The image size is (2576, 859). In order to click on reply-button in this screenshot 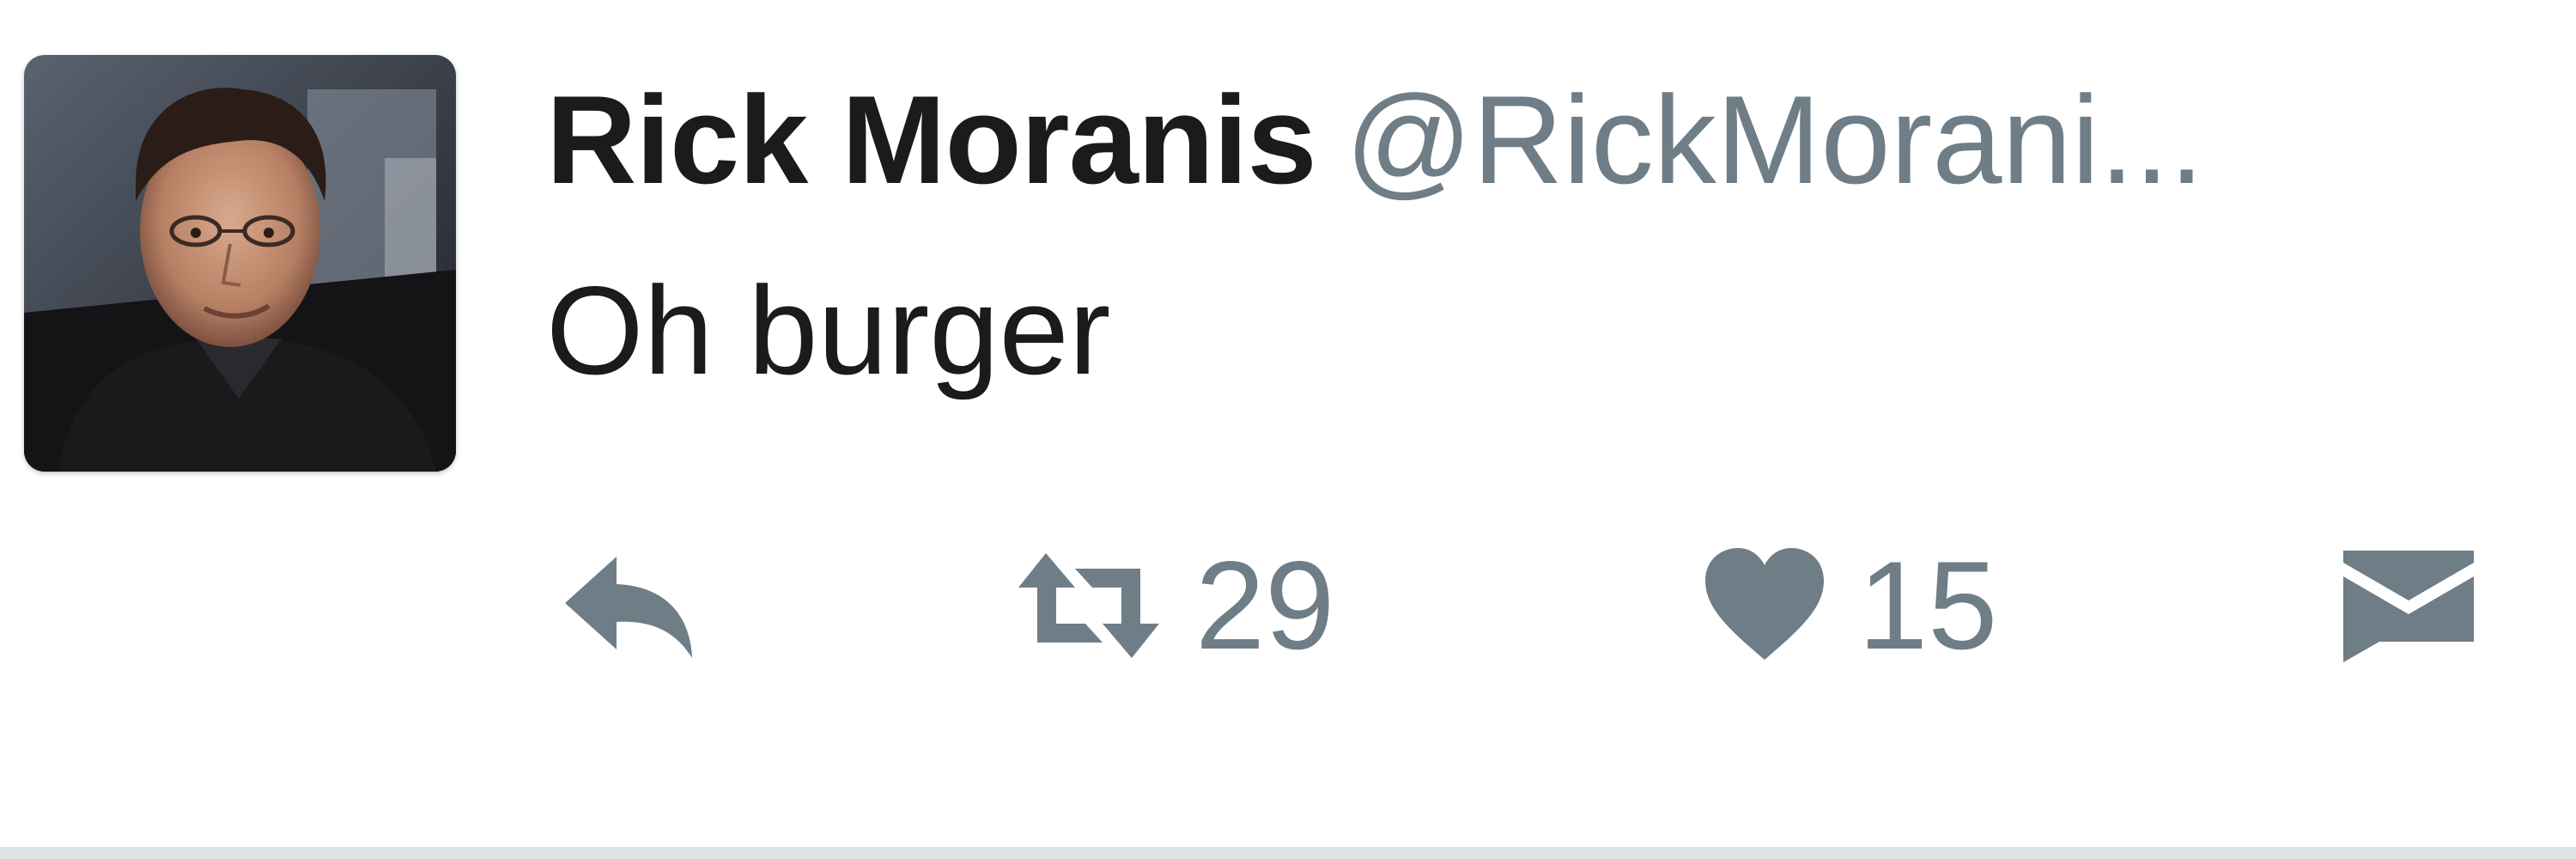, I will do `click(629, 605)`.